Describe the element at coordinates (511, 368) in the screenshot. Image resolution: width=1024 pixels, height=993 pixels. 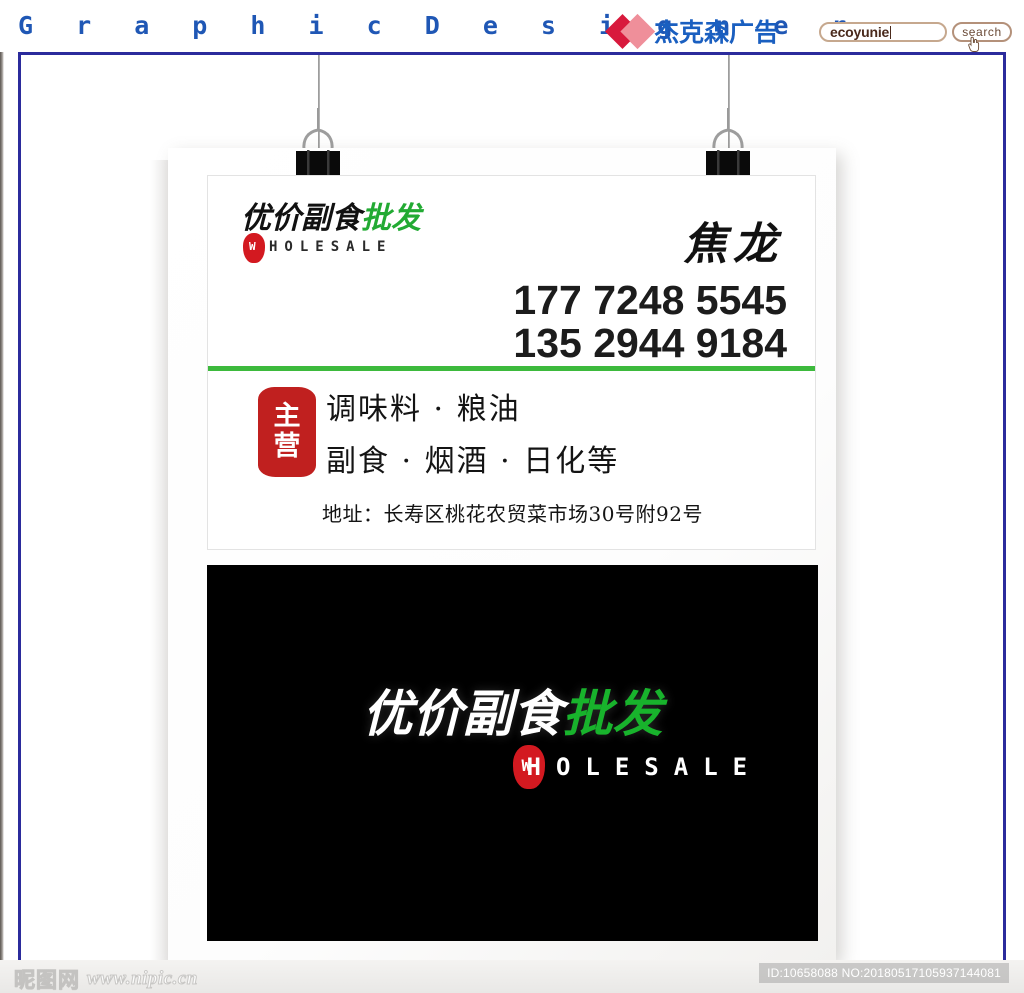
I see `card-green-divider` at that location.